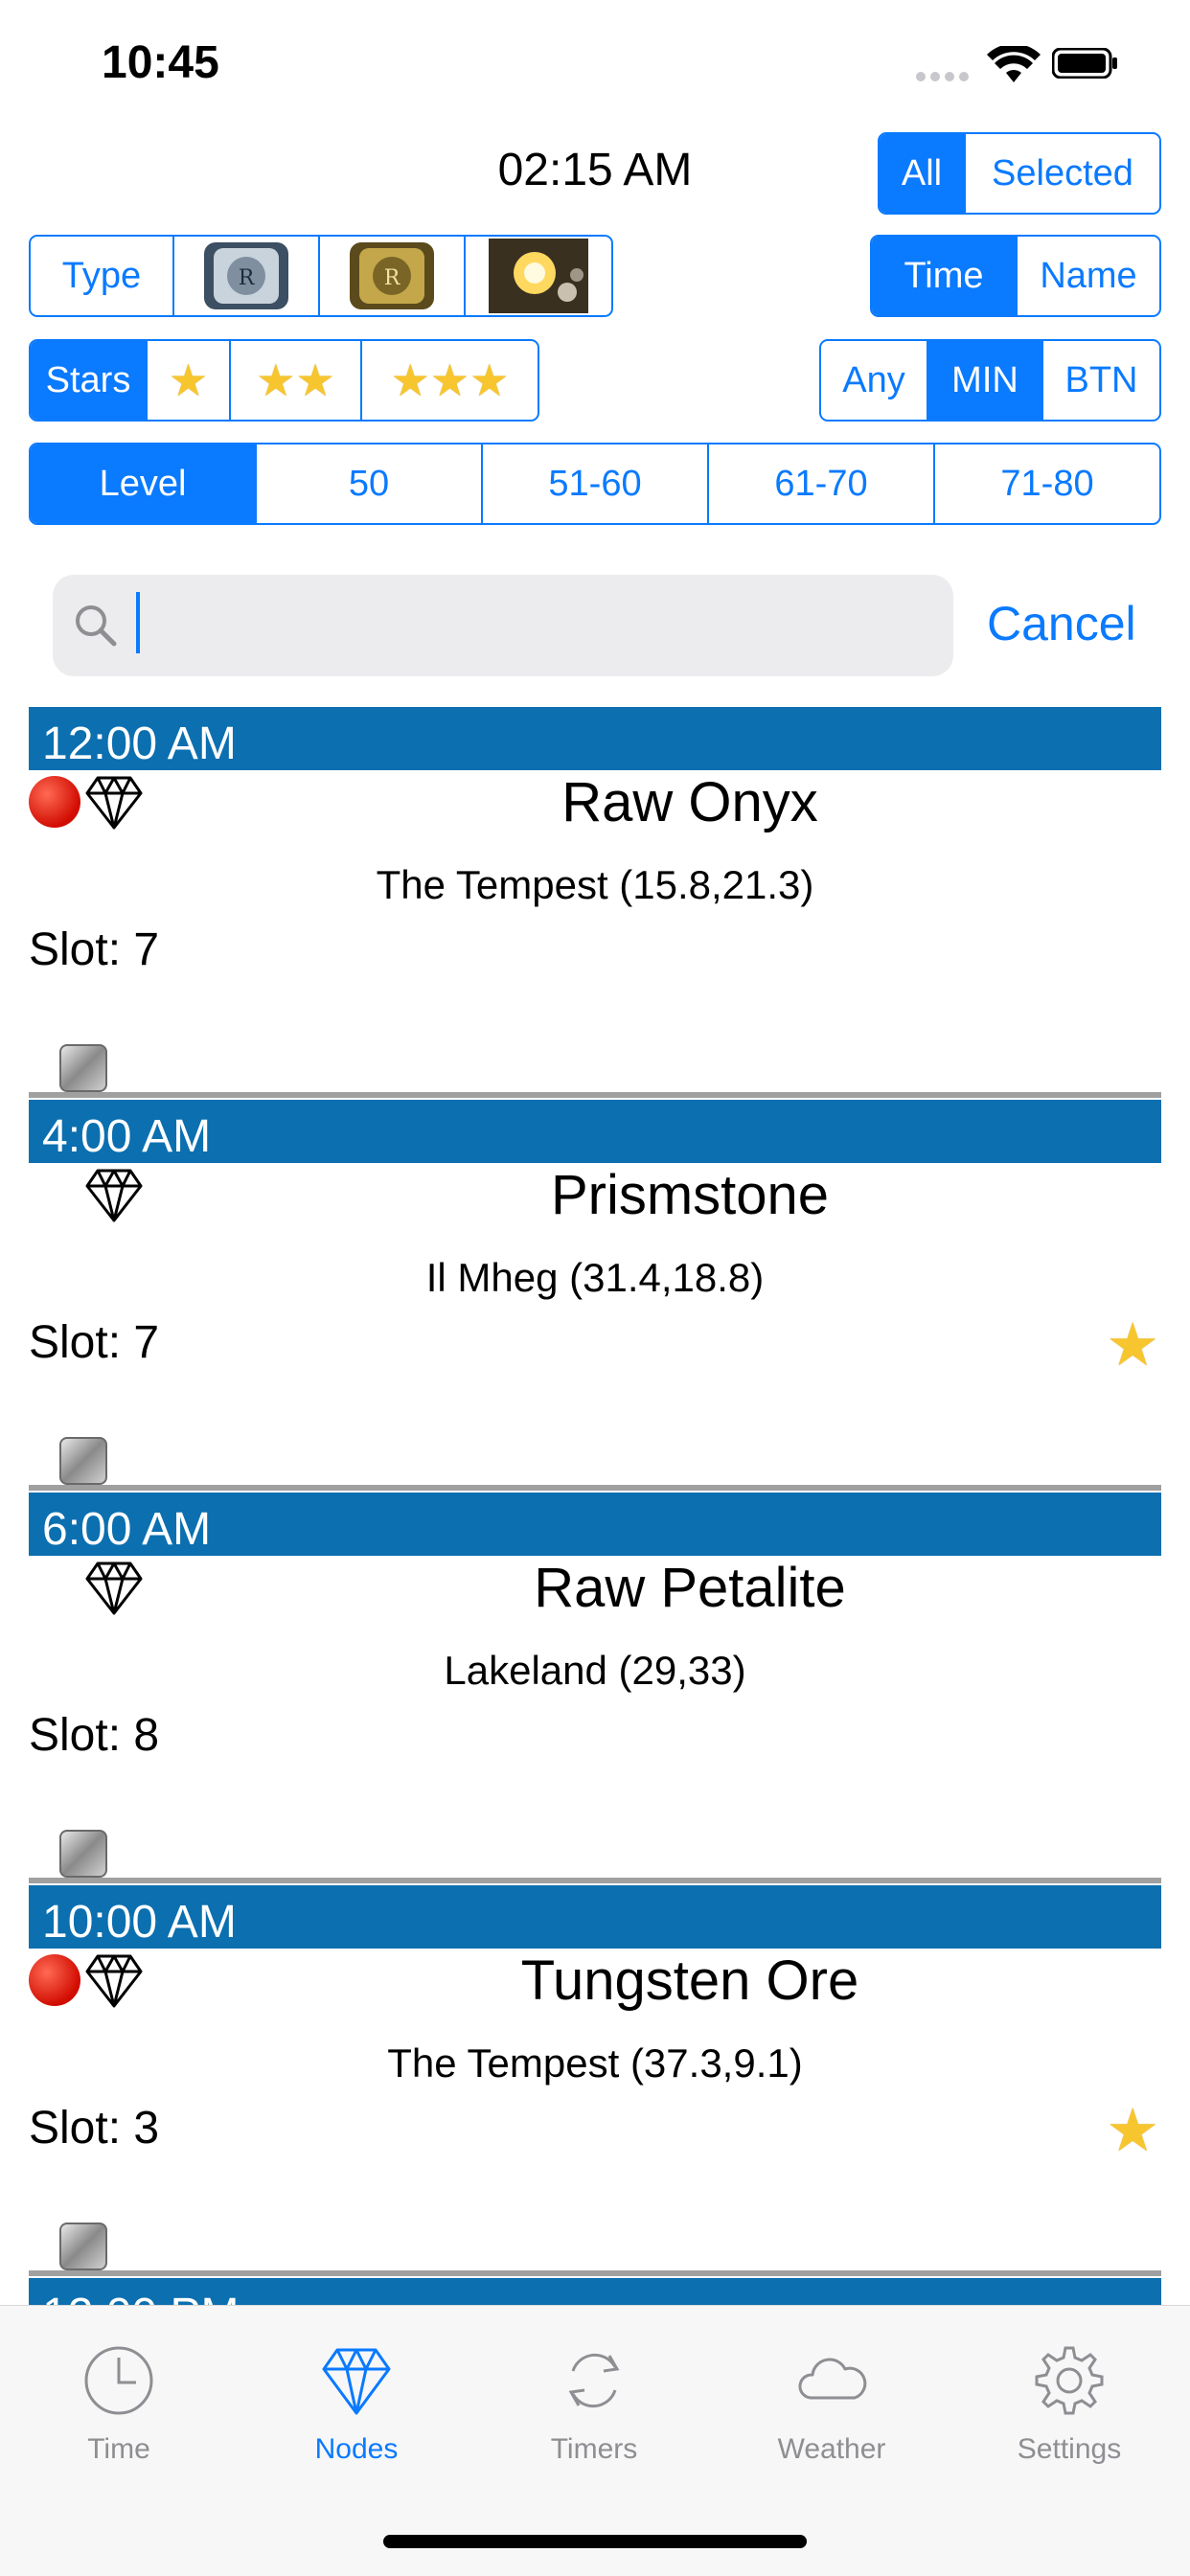 The image size is (1190, 2576). What do you see at coordinates (1070, 2449) in the screenshot?
I see `tab-label: Settings` at bounding box center [1070, 2449].